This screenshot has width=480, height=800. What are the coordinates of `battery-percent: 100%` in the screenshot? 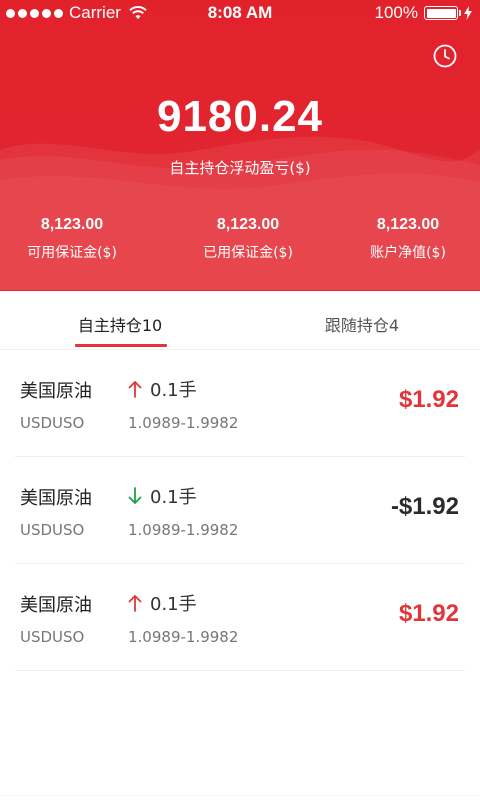 It's located at (396, 12).